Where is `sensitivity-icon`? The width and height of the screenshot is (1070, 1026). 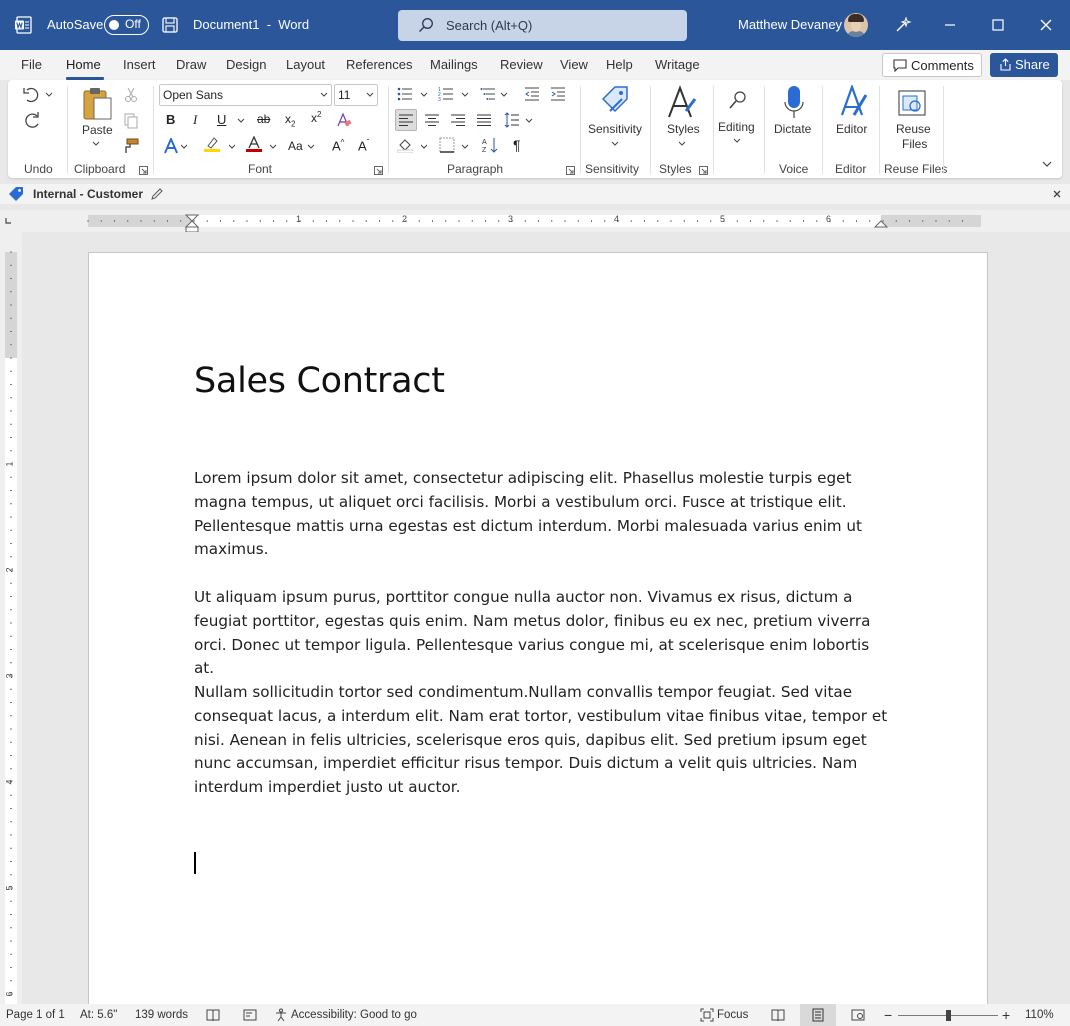
sensitivity-icon is located at coordinates (615, 101).